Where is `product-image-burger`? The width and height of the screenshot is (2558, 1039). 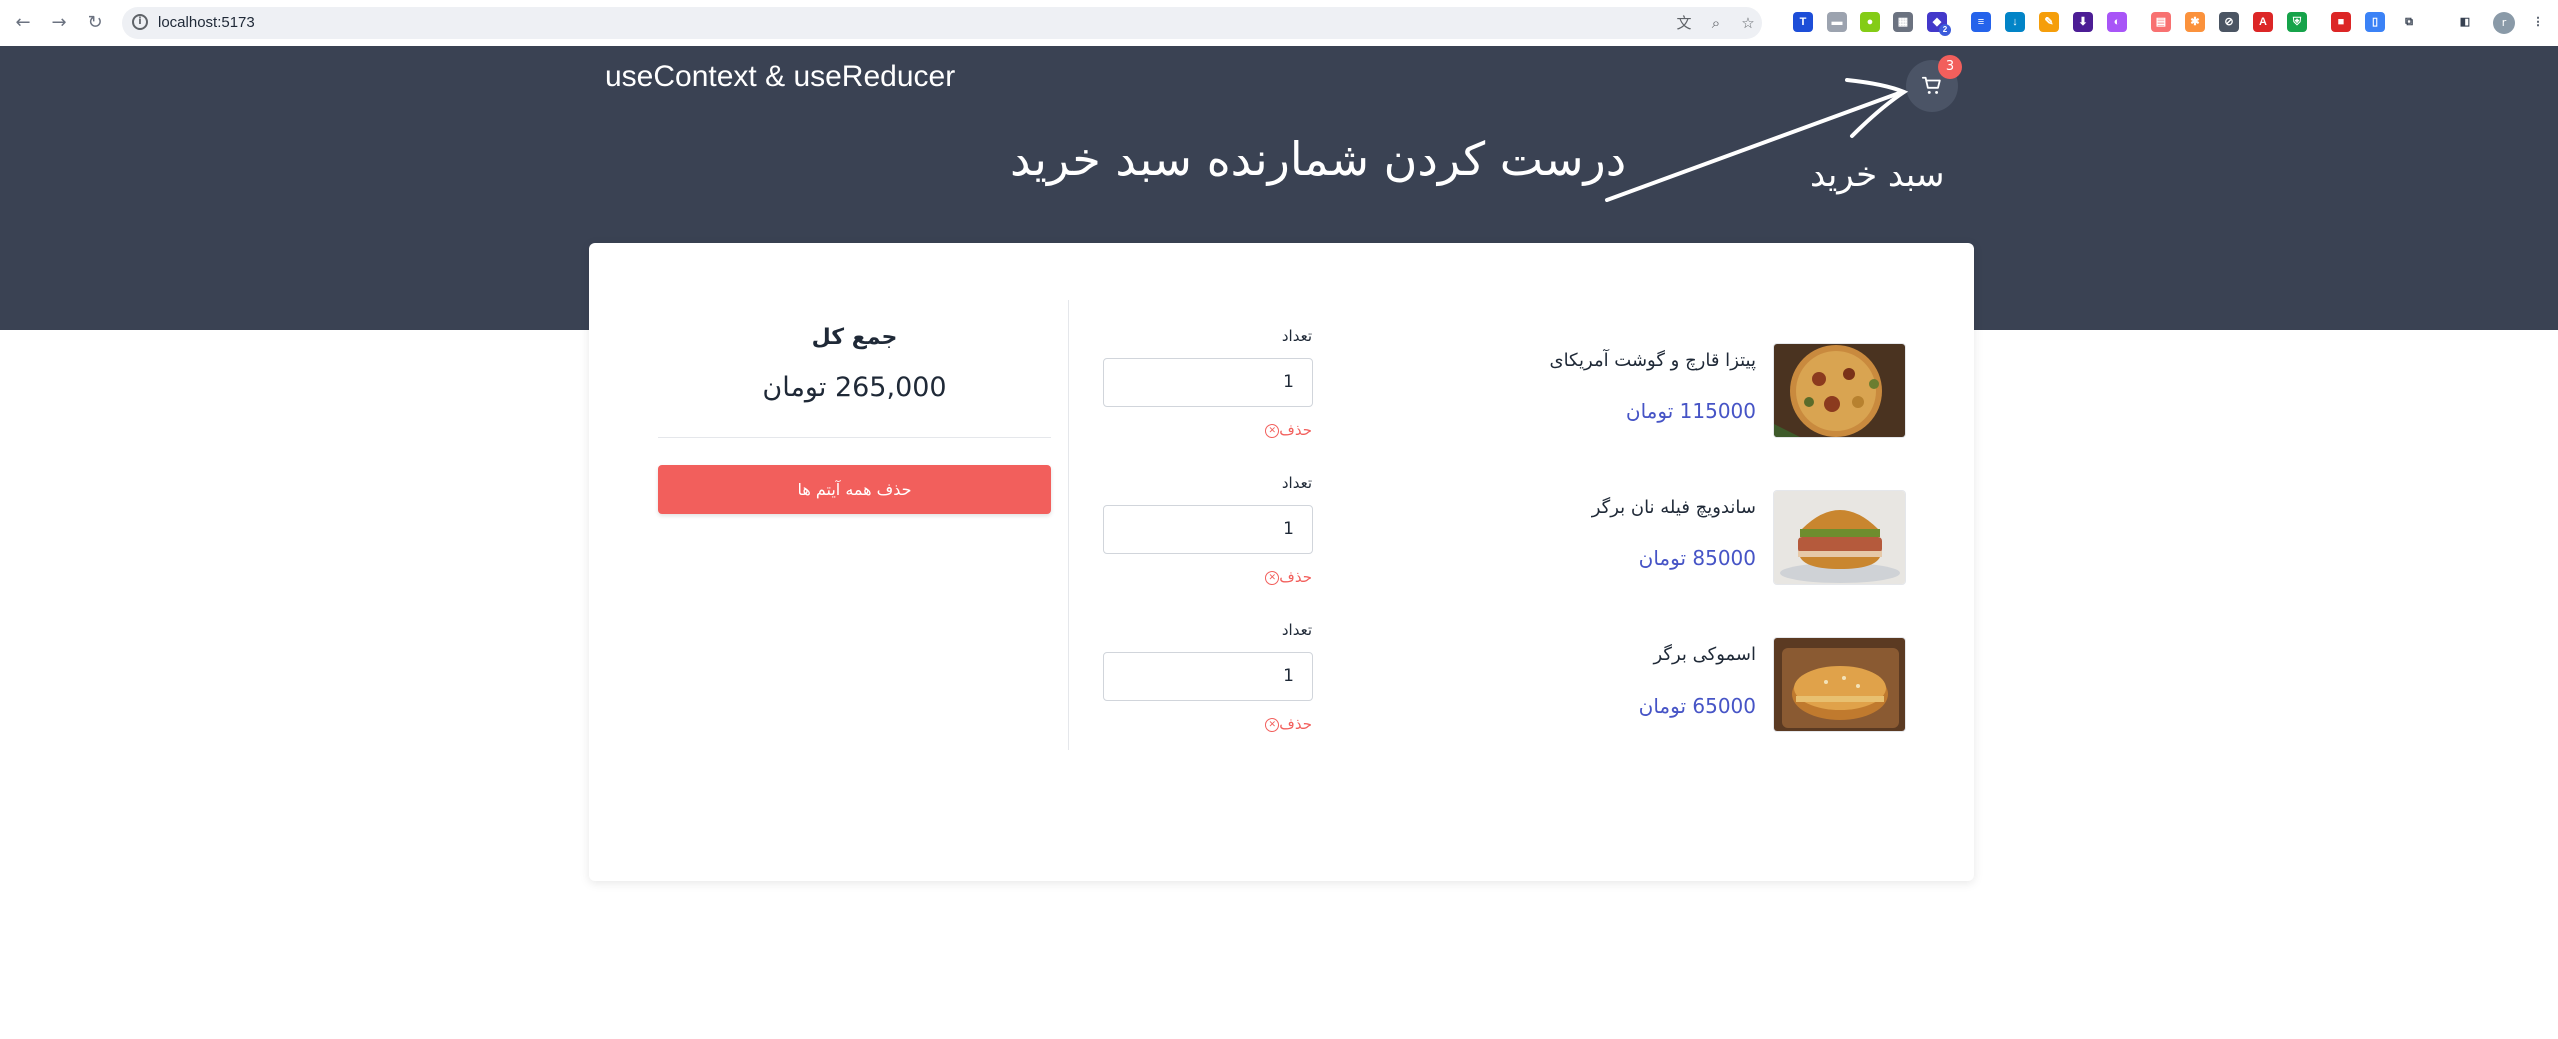
product-image-burger is located at coordinates (1839, 684).